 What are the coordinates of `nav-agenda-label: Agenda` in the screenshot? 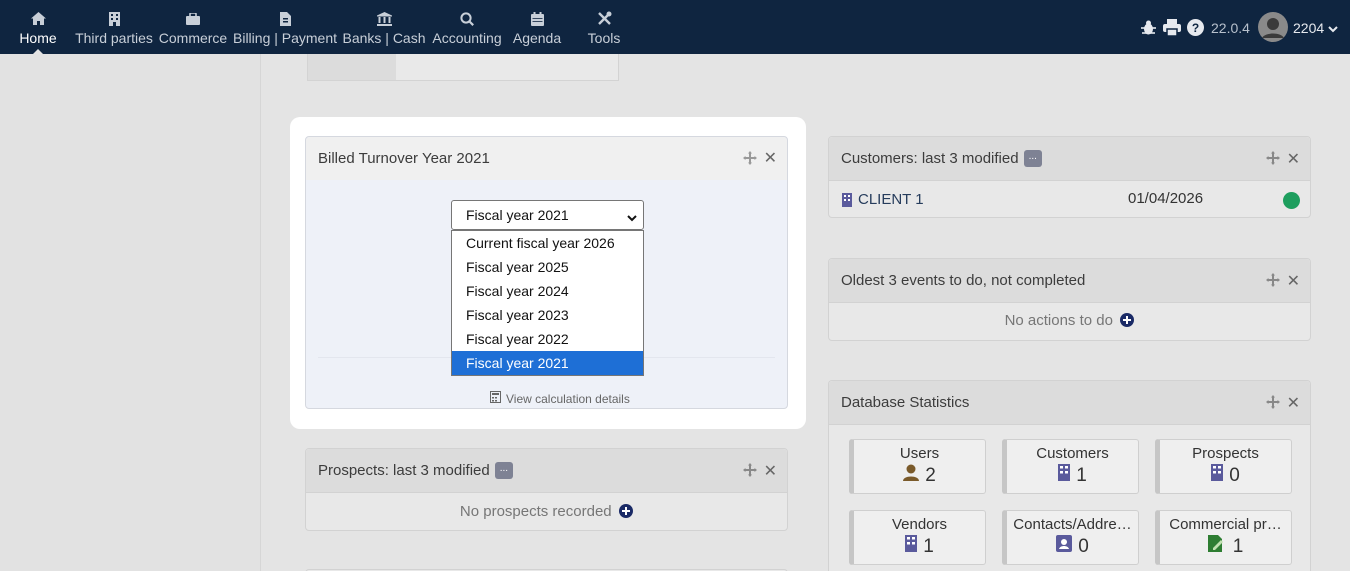 It's located at (537, 38).